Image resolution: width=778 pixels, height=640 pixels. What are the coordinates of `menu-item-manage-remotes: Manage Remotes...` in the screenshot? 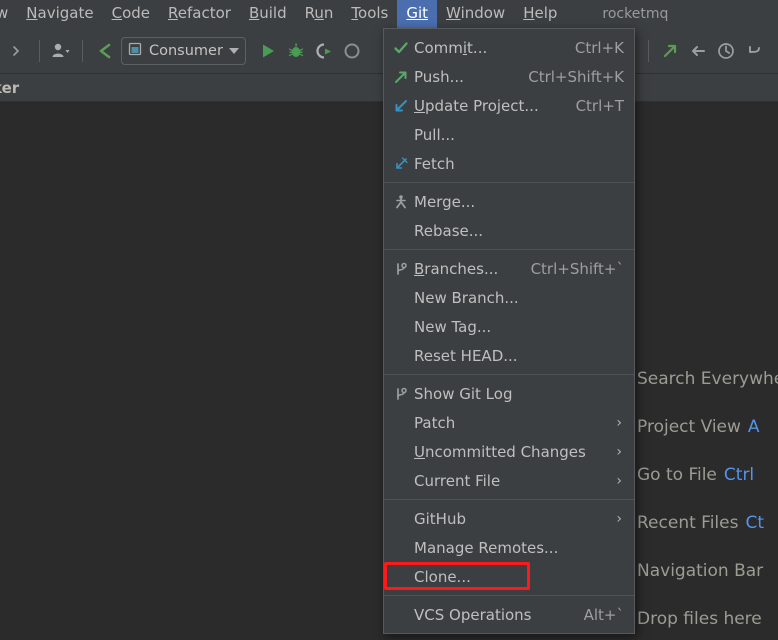 It's located at (509, 547).